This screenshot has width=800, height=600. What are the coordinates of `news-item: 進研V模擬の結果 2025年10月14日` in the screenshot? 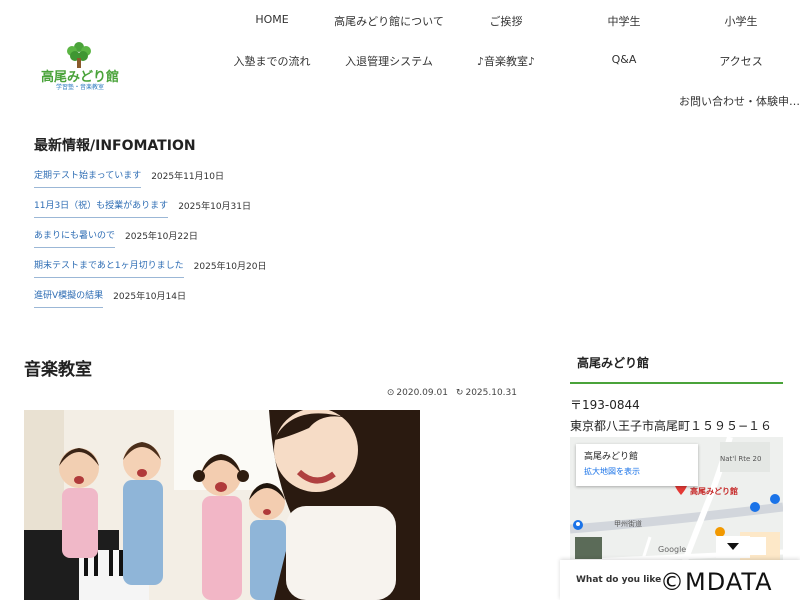 It's located at (214, 295).